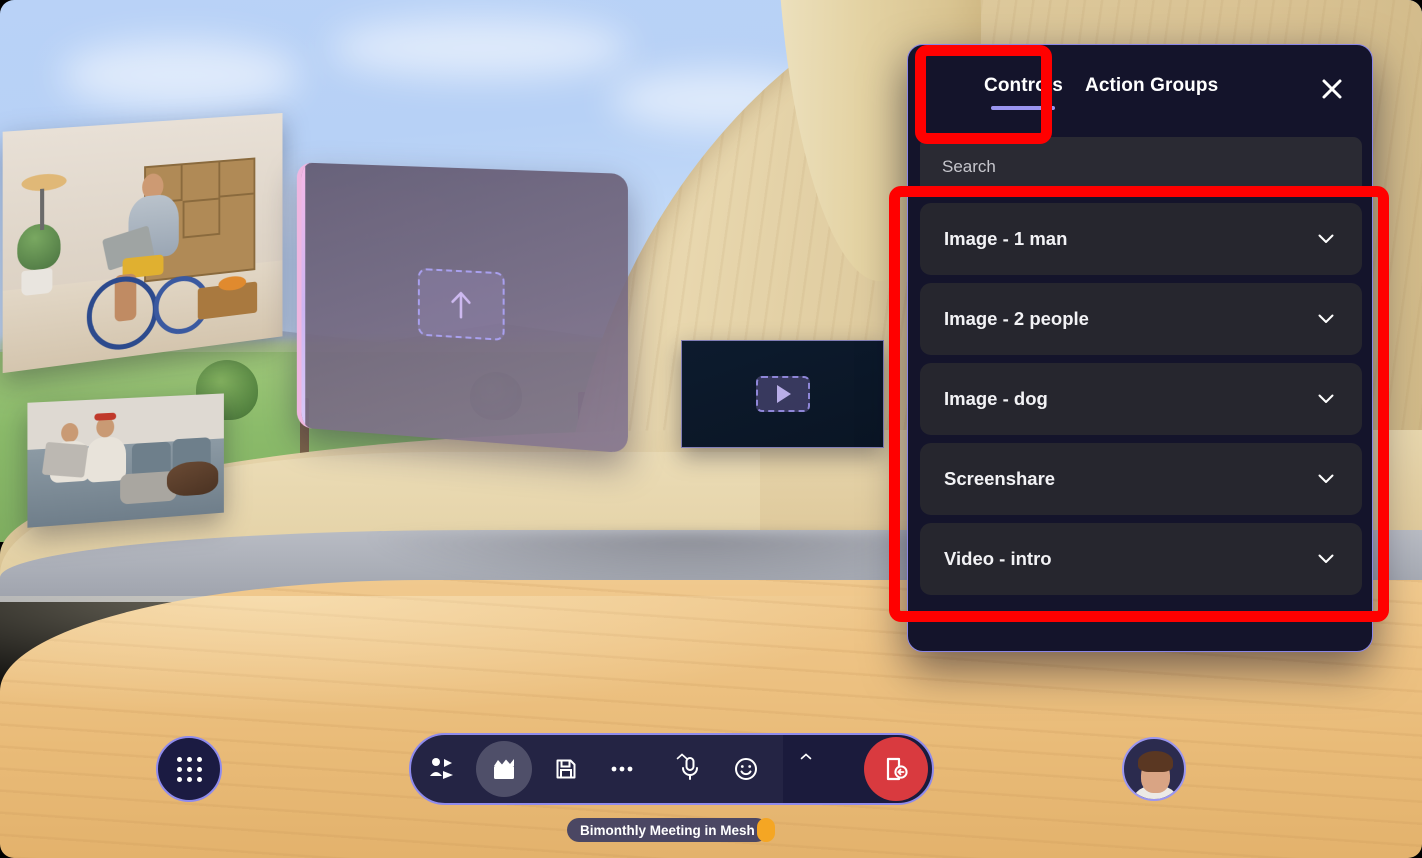  I want to click on leave-door-icon, so click(897, 769).